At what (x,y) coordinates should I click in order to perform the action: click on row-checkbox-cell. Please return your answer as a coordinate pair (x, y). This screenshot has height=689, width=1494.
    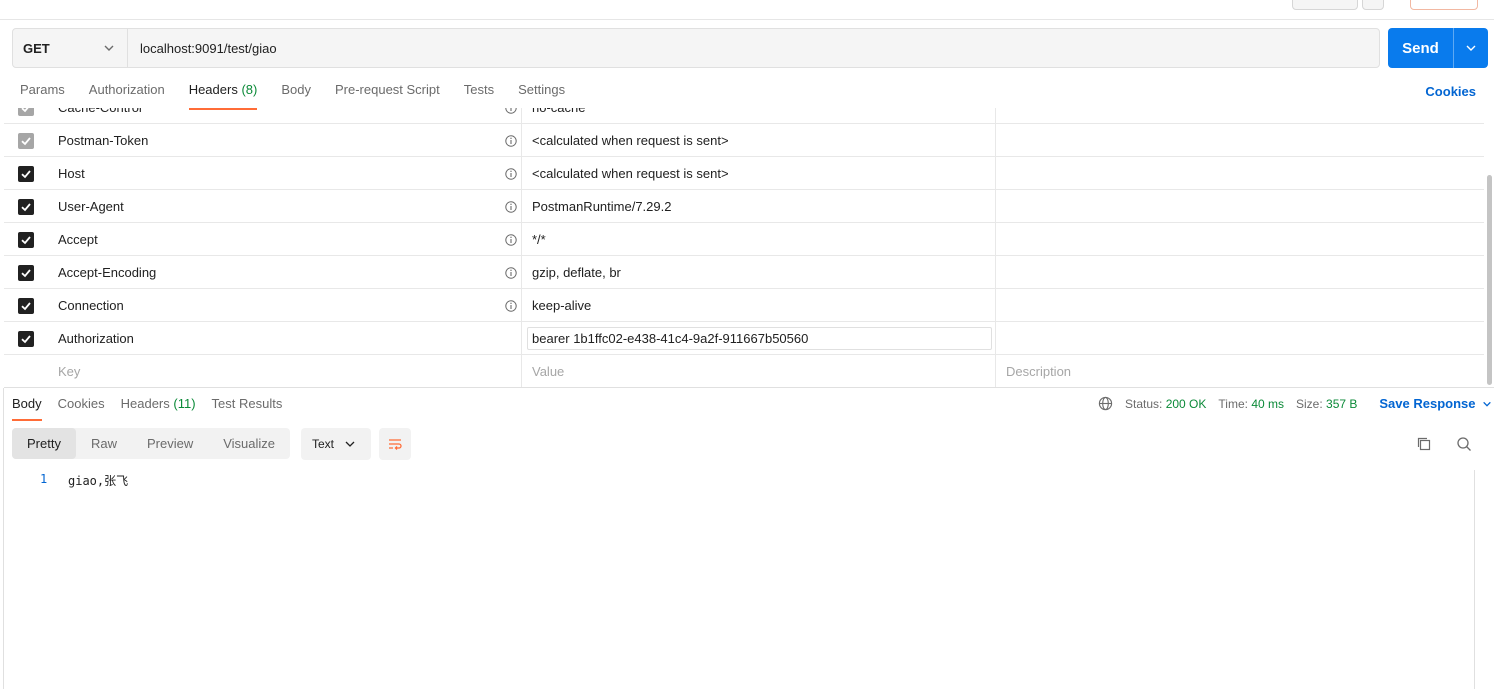
    Looking at the image, I should click on (26, 338).